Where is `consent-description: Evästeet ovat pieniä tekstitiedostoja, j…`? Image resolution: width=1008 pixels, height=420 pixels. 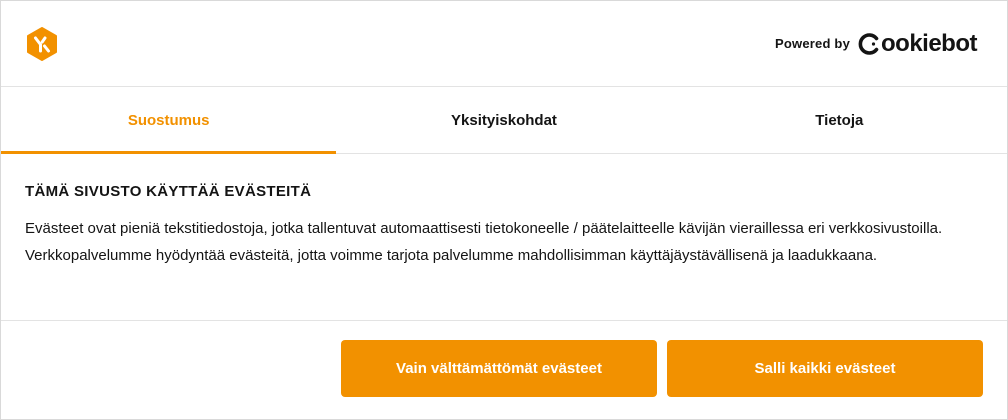 consent-description: Evästeet ovat pieniä tekstitiedostoja, j… is located at coordinates (484, 242).